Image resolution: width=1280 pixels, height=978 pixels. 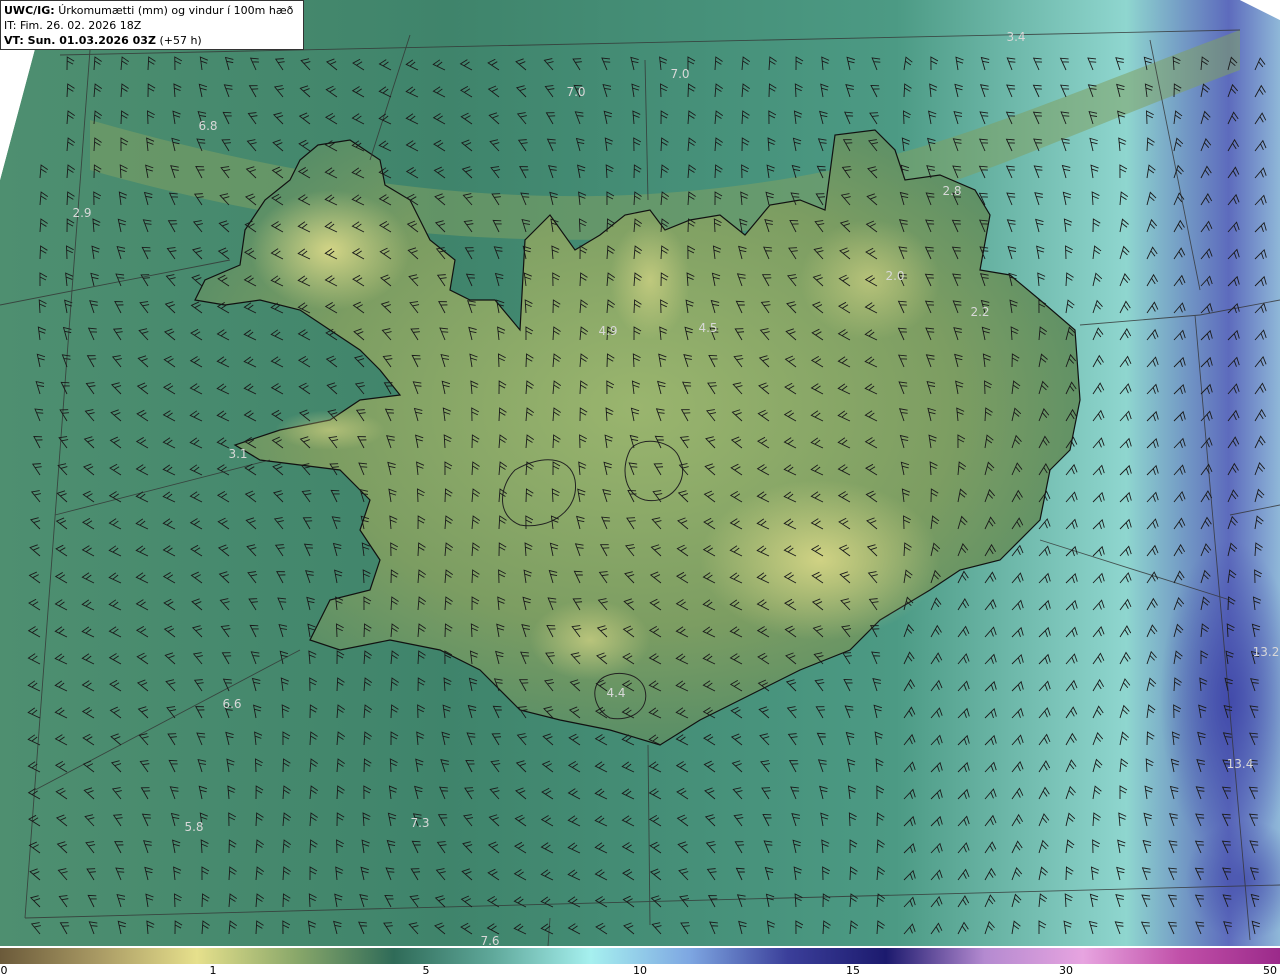 What do you see at coordinates (1266, 652) in the screenshot?
I see `precip-value-label: 13.2` at bounding box center [1266, 652].